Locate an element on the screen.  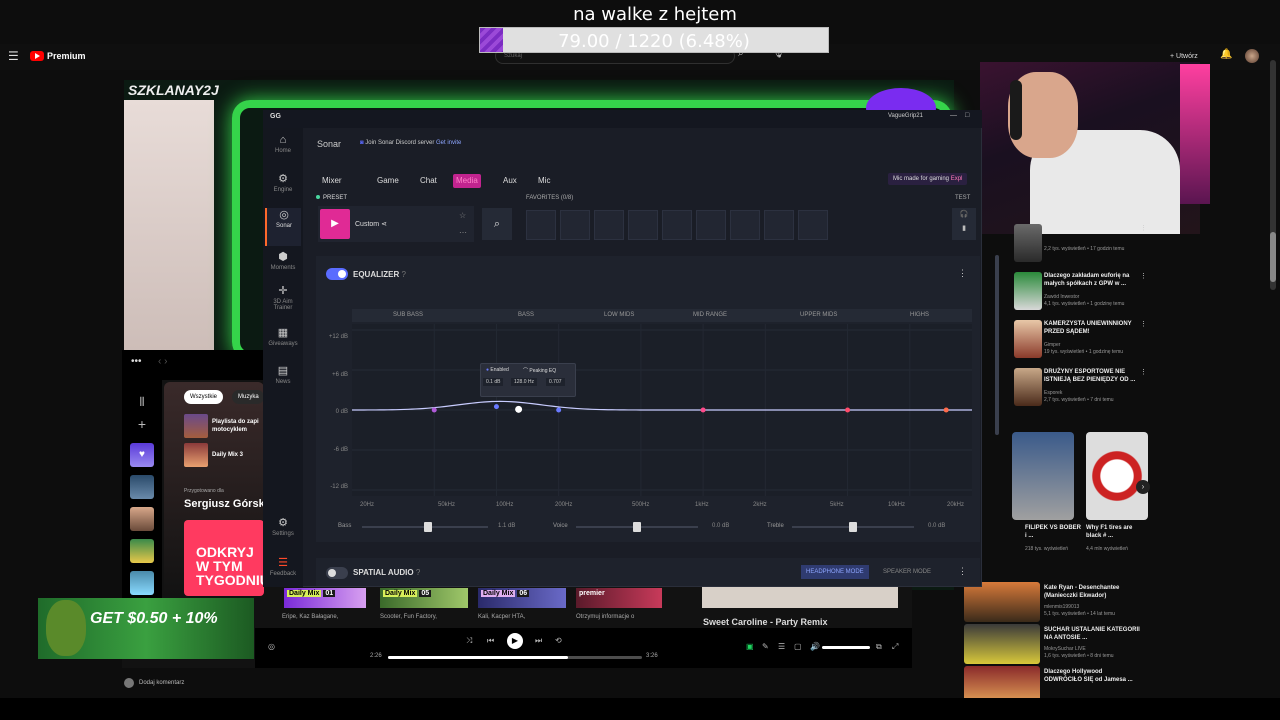
nav-arrows-icon: ‹ › is located at coordinates (162, 361).